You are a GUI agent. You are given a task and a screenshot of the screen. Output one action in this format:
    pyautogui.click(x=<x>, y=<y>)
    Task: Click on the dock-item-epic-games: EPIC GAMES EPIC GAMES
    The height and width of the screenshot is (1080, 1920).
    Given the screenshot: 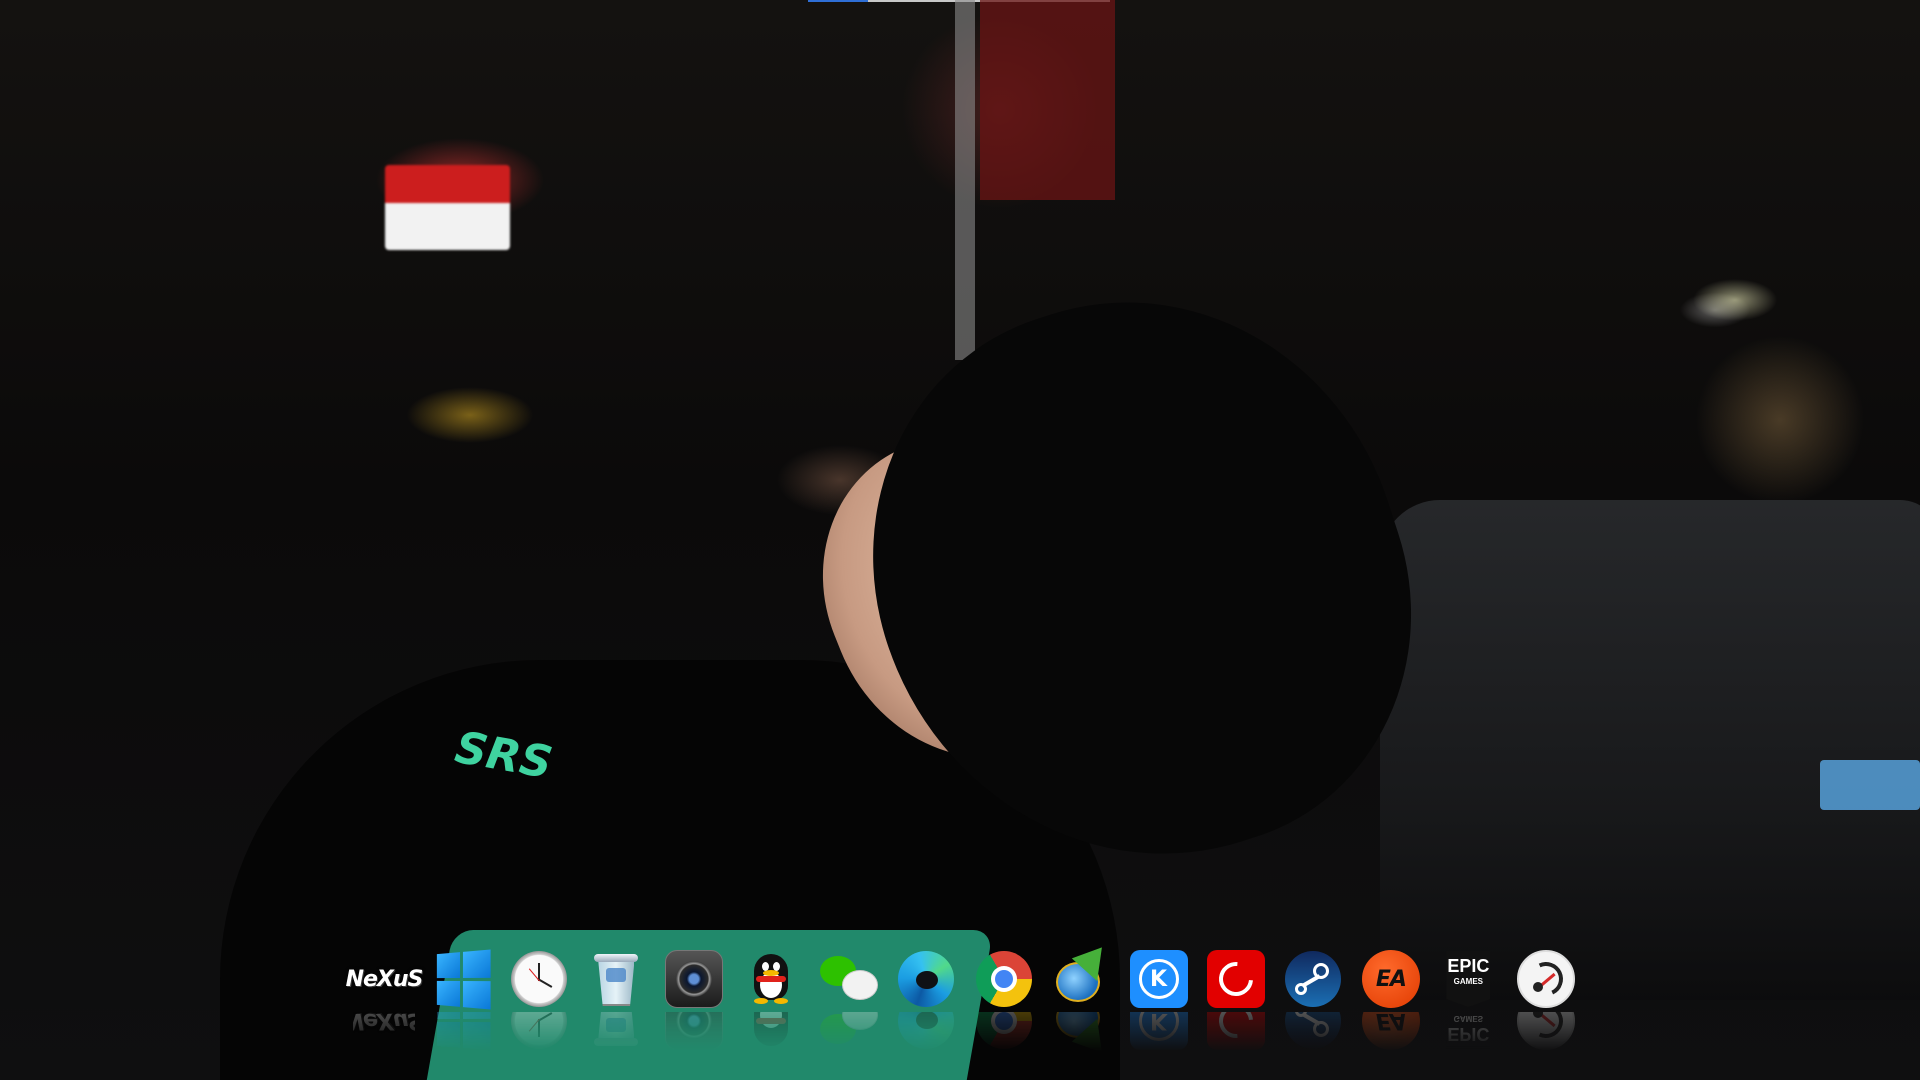 What is the action you would take?
    pyautogui.click(x=1468, y=1008)
    